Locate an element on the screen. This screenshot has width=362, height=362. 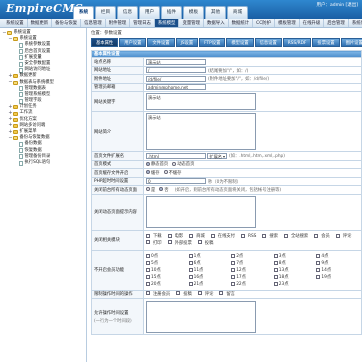
checkbox-option: 9点 is located at coordinates (337, 263).